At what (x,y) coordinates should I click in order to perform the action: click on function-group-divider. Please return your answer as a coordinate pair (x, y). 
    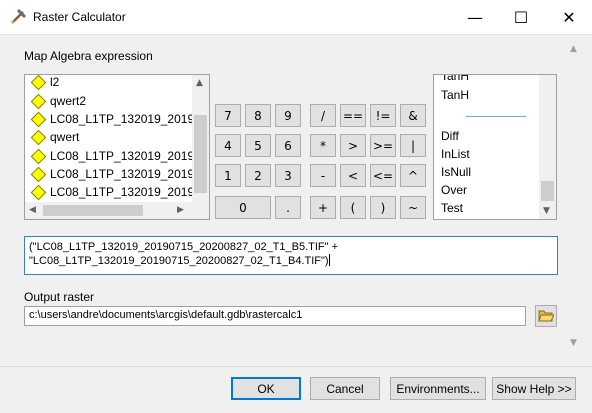
    Looking at the image, I should click on (496, 116).